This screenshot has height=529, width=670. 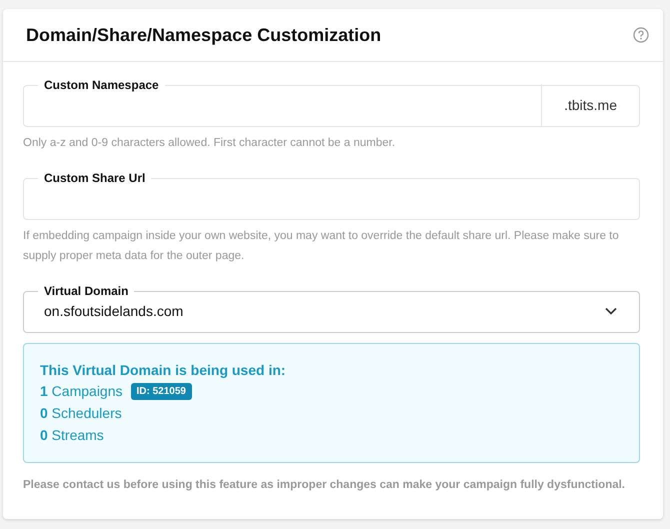 I want to click on field-hint: If embedding campaign inside your own website, you may want to override the default share url. Please make sure to supply proper meta data for the outer page., so click(x=321, y=246).